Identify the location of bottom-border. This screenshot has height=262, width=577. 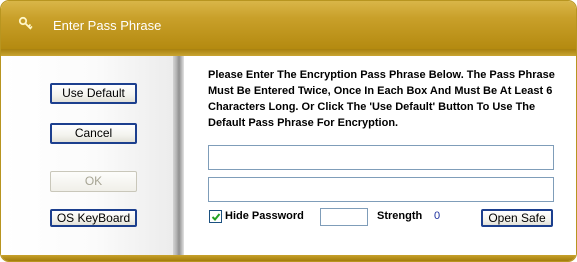
(288, 258).